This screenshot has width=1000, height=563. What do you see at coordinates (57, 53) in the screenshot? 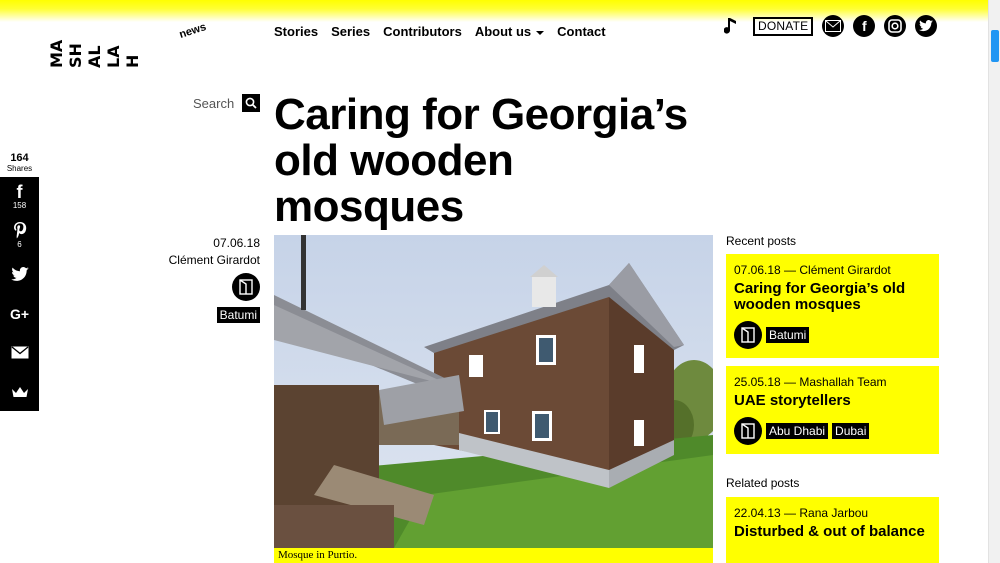
I see `logo-line-1: MA` at bounding box center [57, 53].